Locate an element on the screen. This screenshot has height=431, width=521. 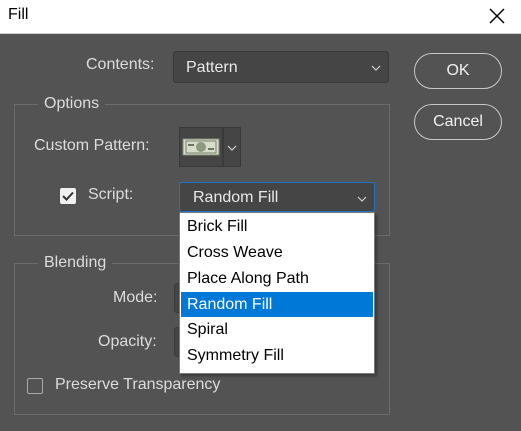
dollar-bill-pattern-icon is located at coordinates (201, 147).